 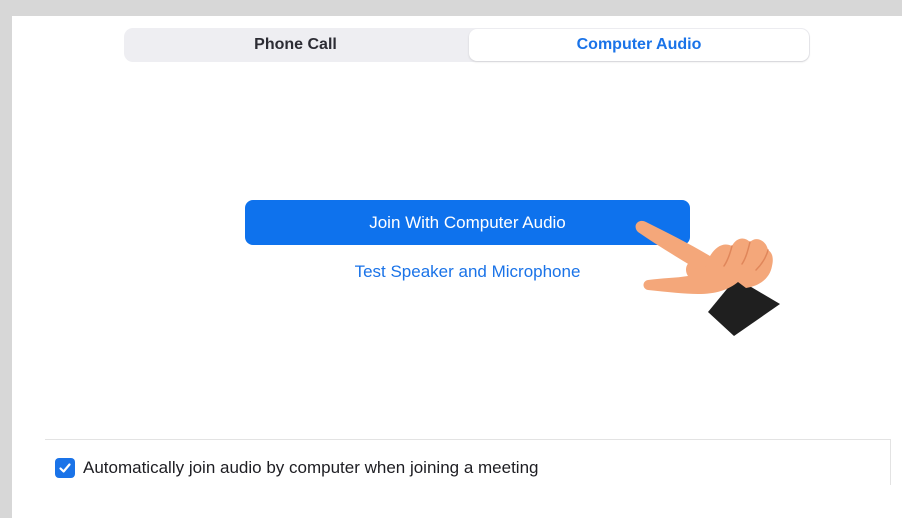 I want to click on tab-phone-call: Phone Call, so click(x=295, y=45).